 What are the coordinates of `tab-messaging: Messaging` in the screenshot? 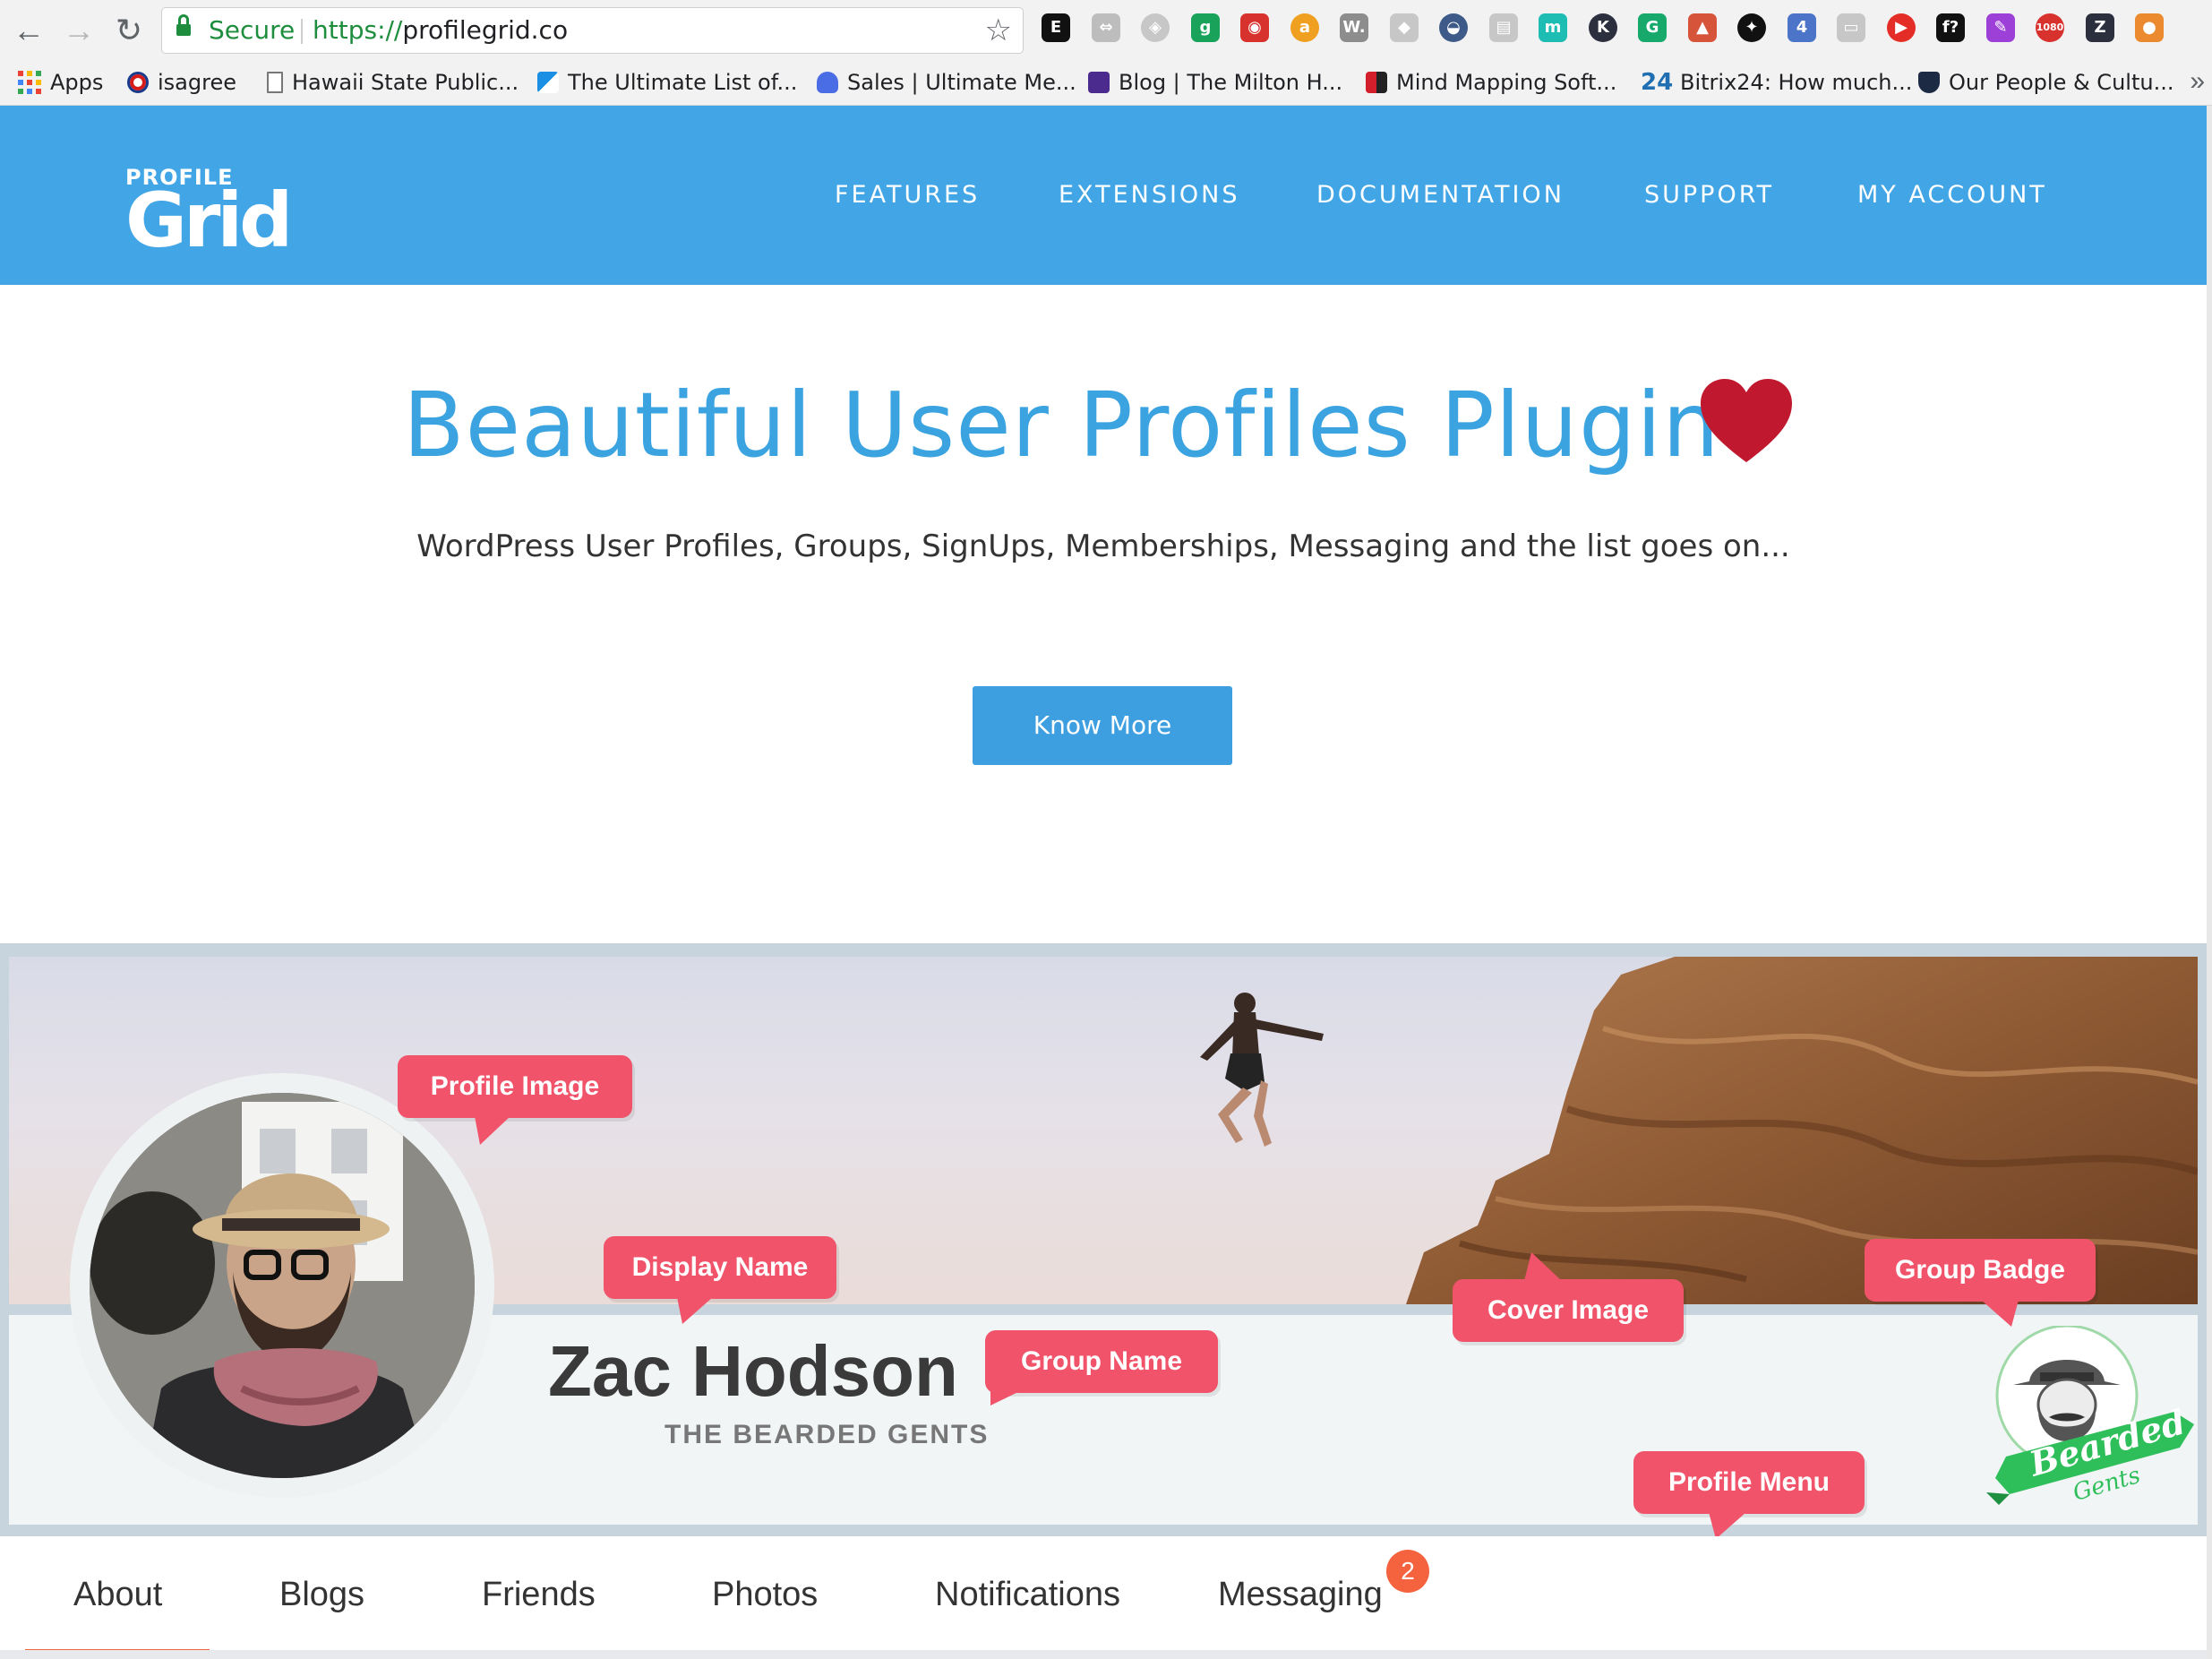 It's located at (1300, 1595).